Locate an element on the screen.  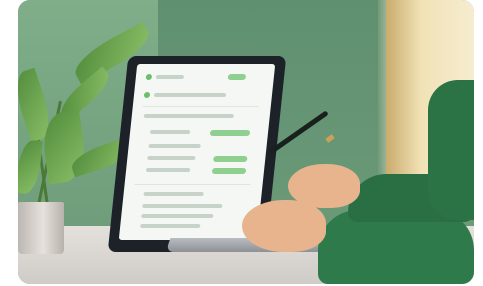
plant-pot is located at coordinates (41, 228).